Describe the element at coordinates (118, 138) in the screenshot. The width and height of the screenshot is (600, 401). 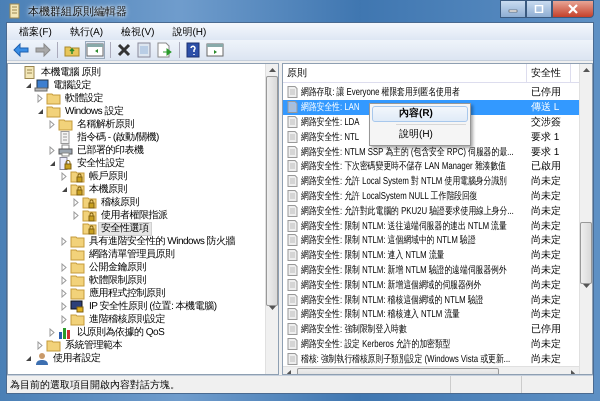
I see `tree-item: 指令碼 - (啟動/關機)` at that location.